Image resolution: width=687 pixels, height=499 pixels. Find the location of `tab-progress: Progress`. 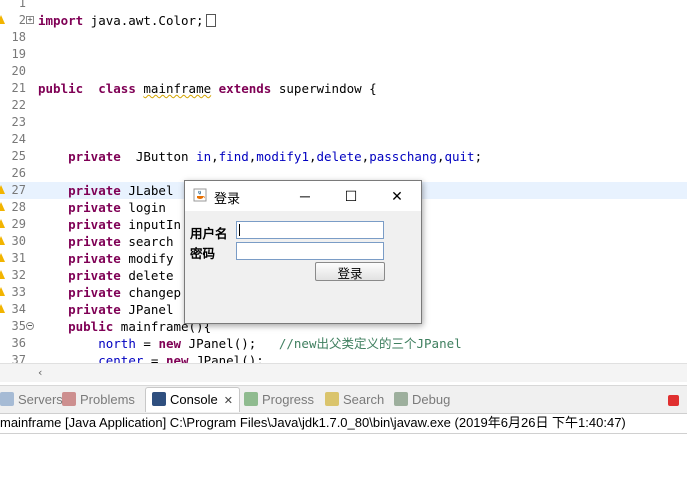

tab-progress: Progress is located at coordinates (279, 400).